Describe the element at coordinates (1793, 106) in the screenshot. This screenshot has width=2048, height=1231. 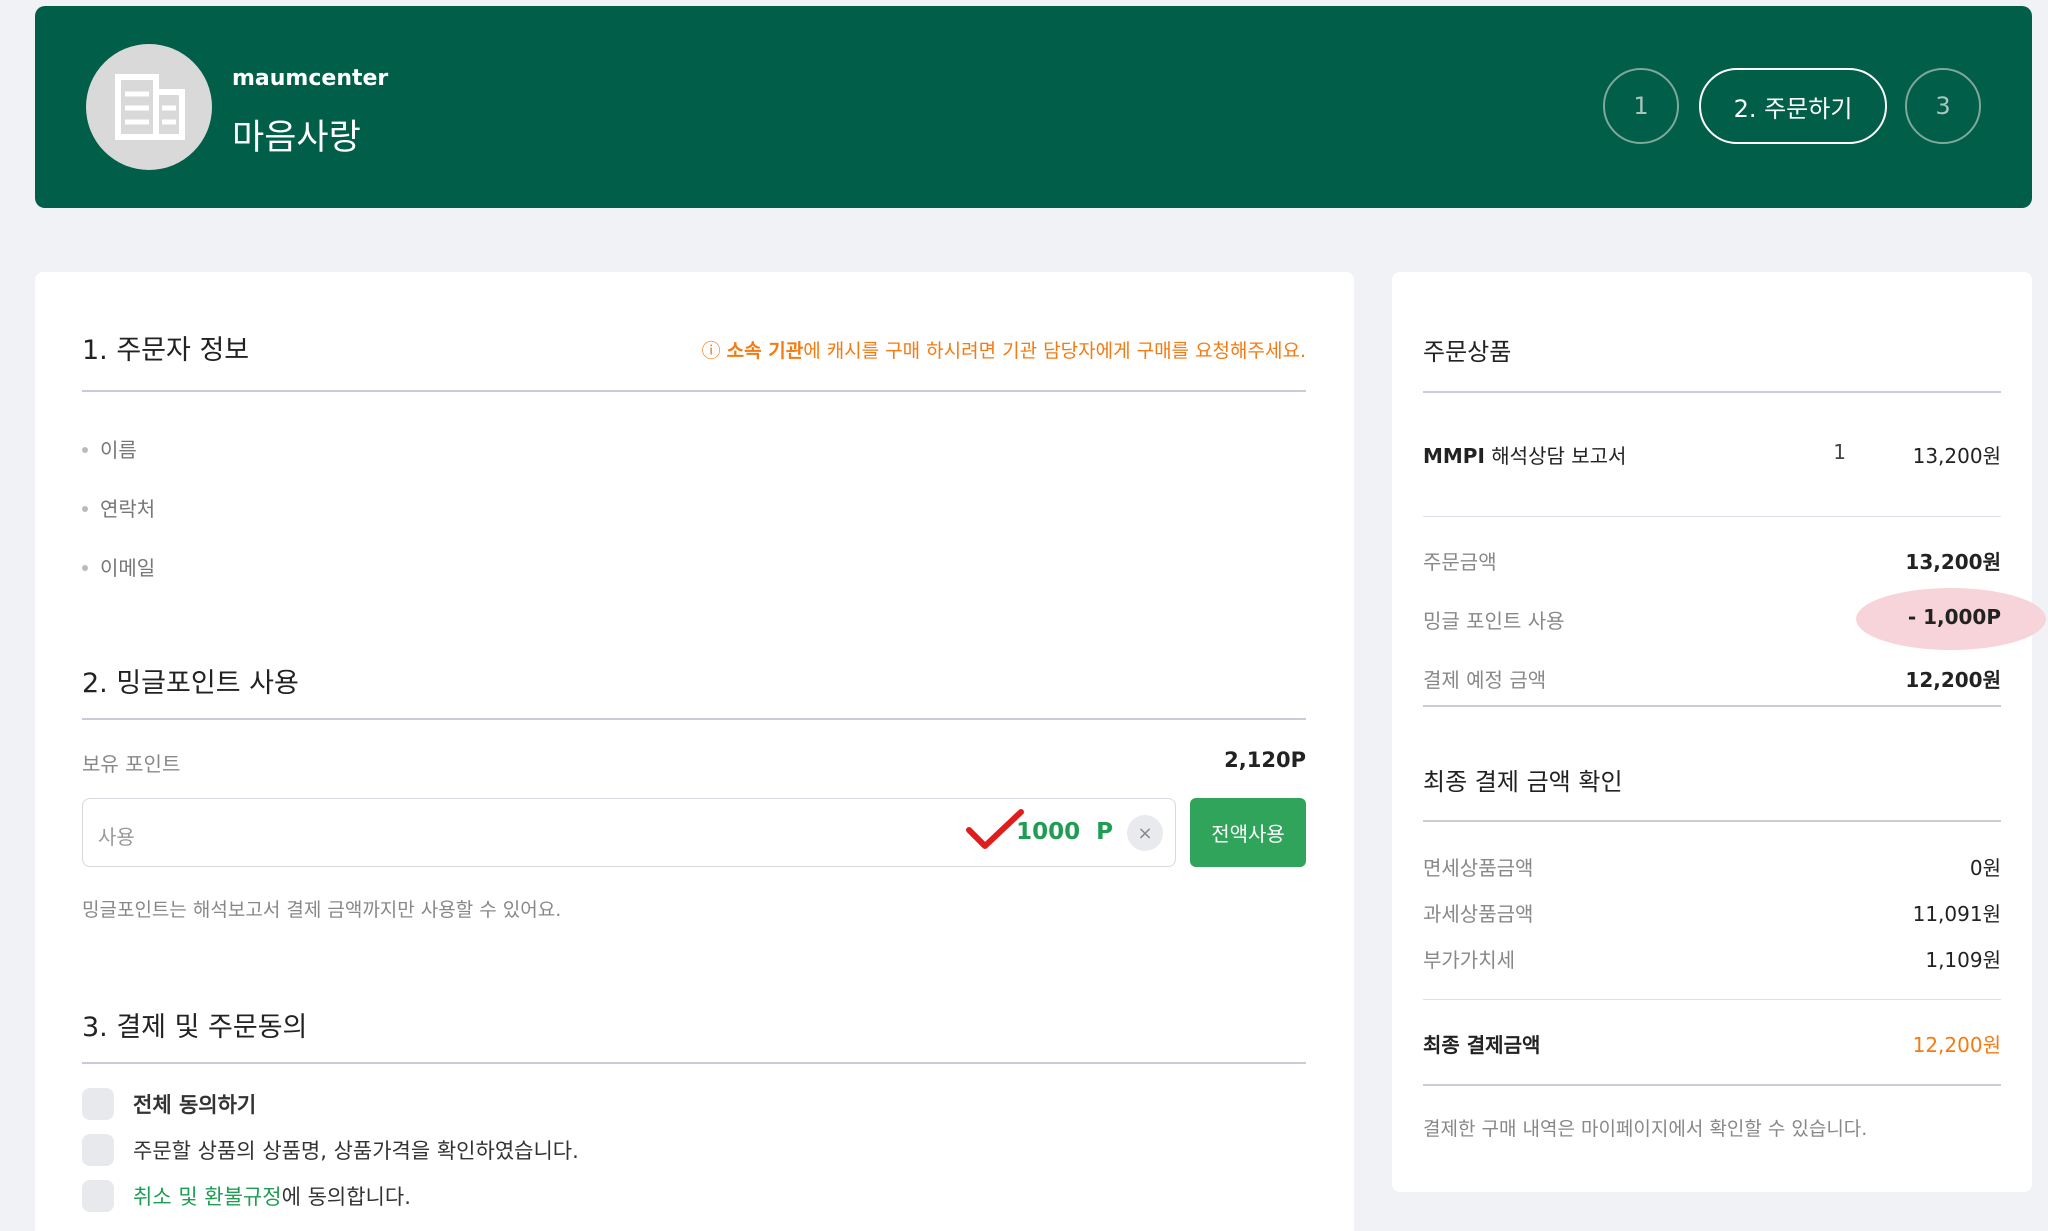
I see `step-2-order: 2. 주문하기` at that location.